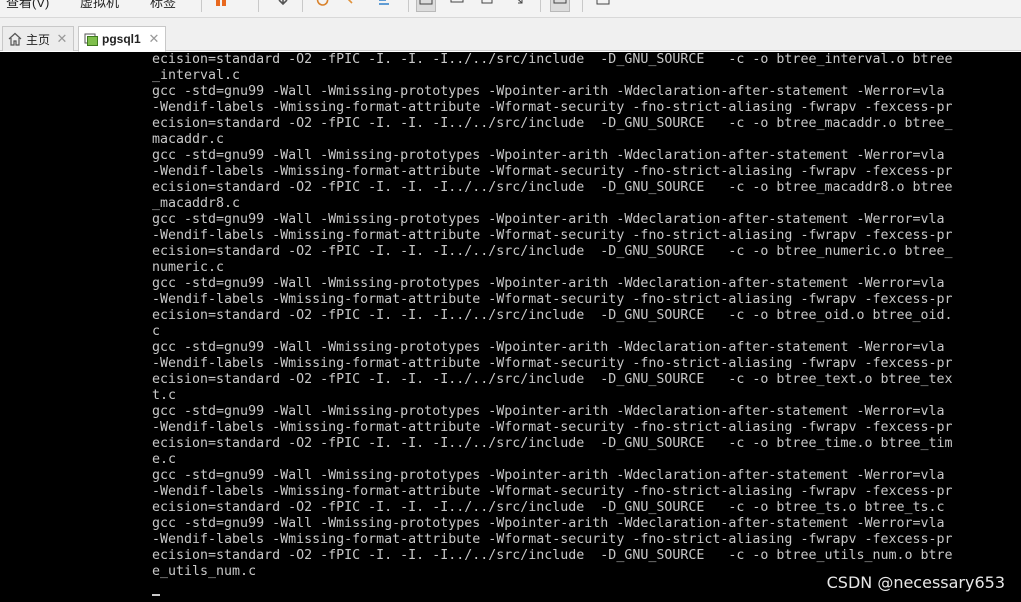 The width and height of the screenshot is (1021, 602). Describe the element at coordinates (283, 3) in the screenshot. I see `send-keys-icon` at that location.